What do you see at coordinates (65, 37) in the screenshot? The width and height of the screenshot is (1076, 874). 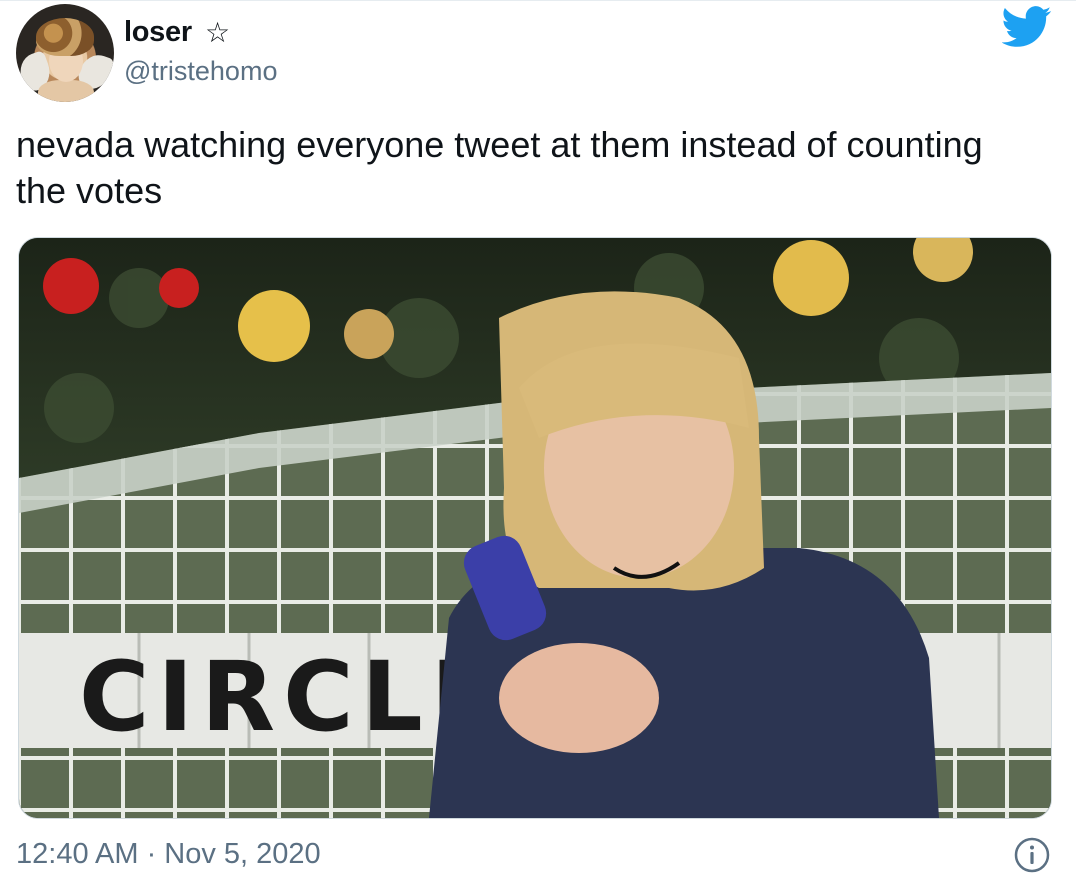 I see `avatar-hair` at bounding box center [65, 37].